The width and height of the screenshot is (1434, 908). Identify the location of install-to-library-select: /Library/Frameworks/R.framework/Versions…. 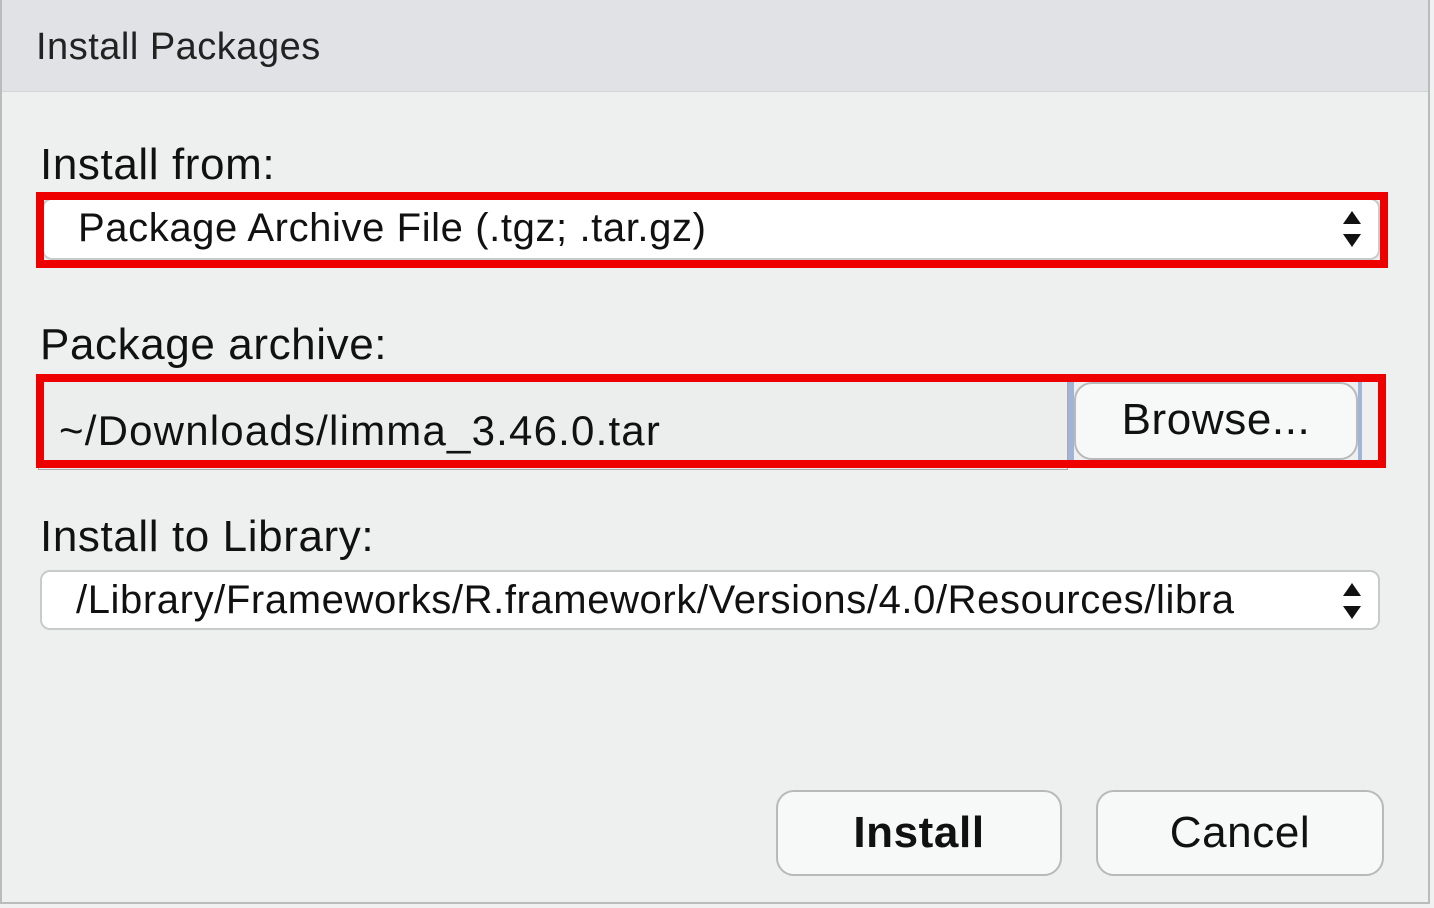
(710, 600).